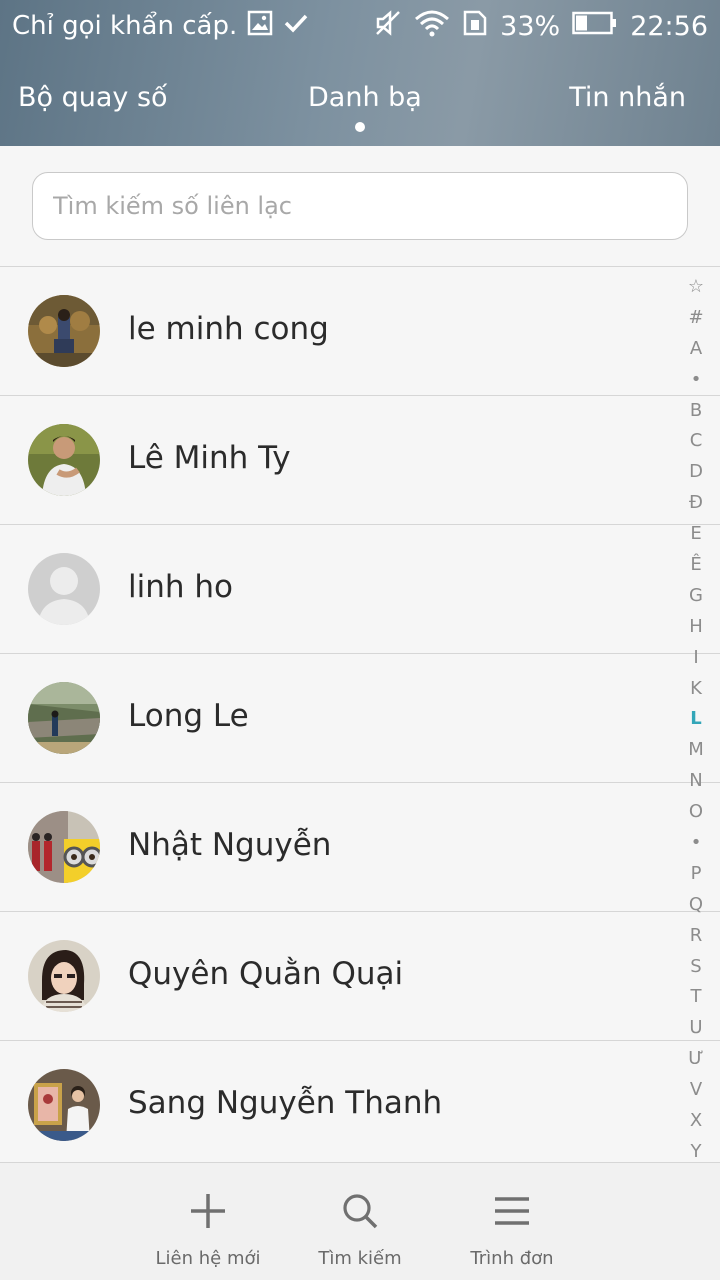 The height and width of the screenshot is (1280, 720). What do you see at coordinates (530, 26) in the screenshot?
I see `battery-percent: 33%` at bounding box center [530, 26].